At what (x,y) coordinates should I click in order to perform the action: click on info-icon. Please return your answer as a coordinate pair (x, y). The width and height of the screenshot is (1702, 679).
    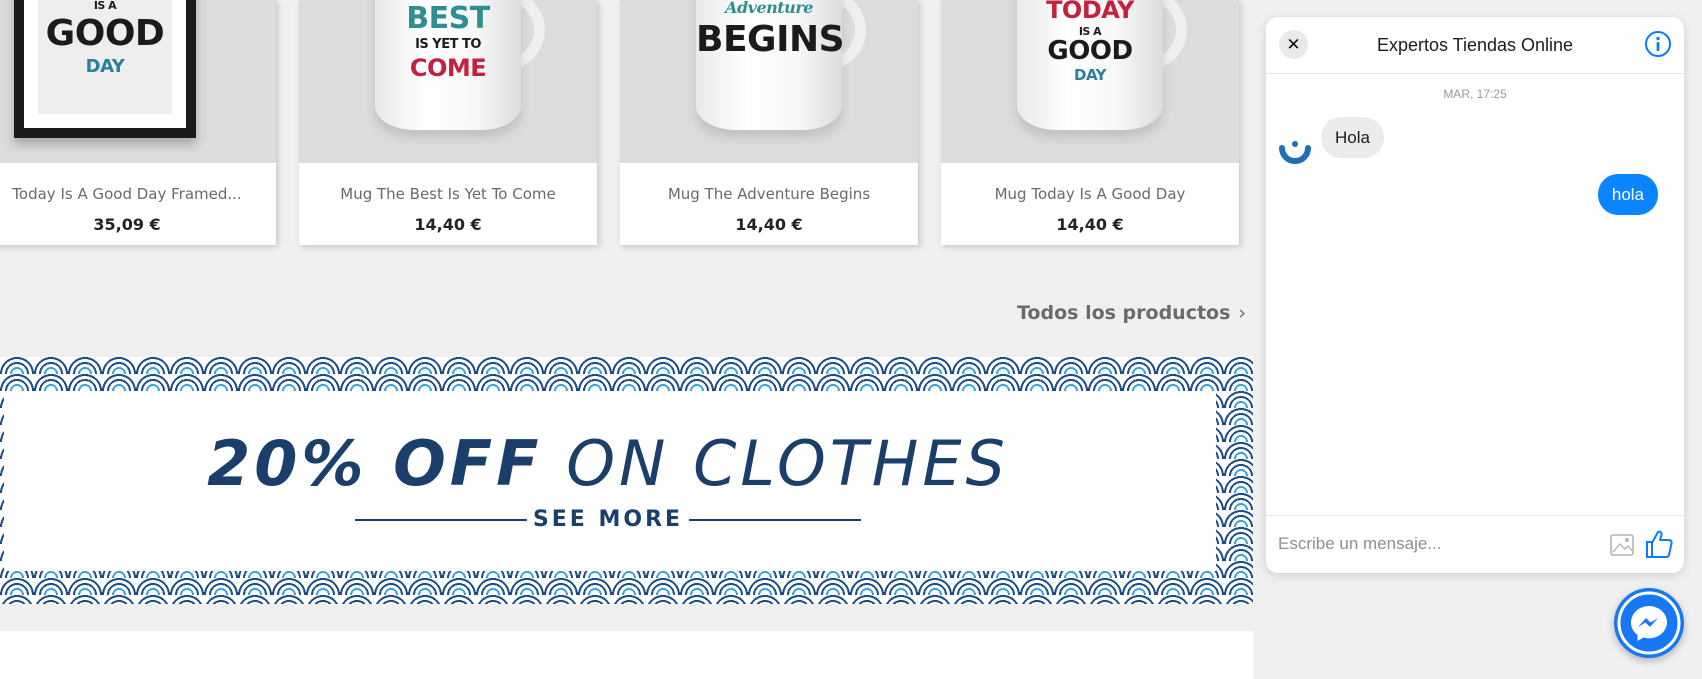
    Looking at the image, I should click on (1658, 44).